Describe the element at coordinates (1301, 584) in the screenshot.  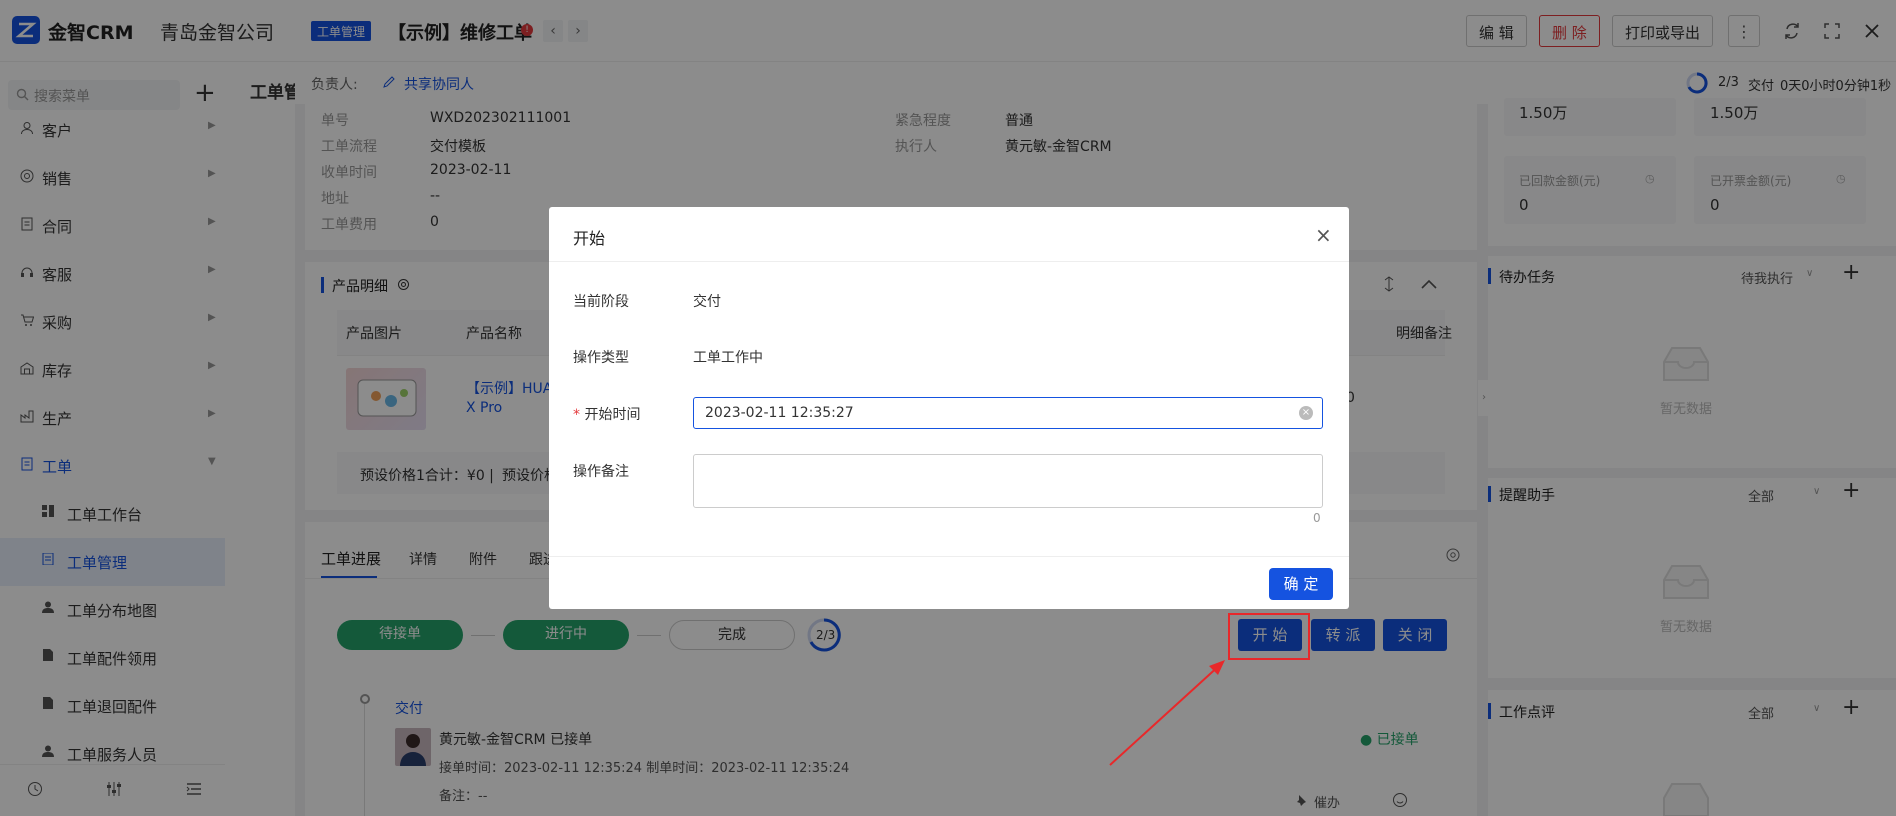
I see `confirm-button: 确 定` at that location.